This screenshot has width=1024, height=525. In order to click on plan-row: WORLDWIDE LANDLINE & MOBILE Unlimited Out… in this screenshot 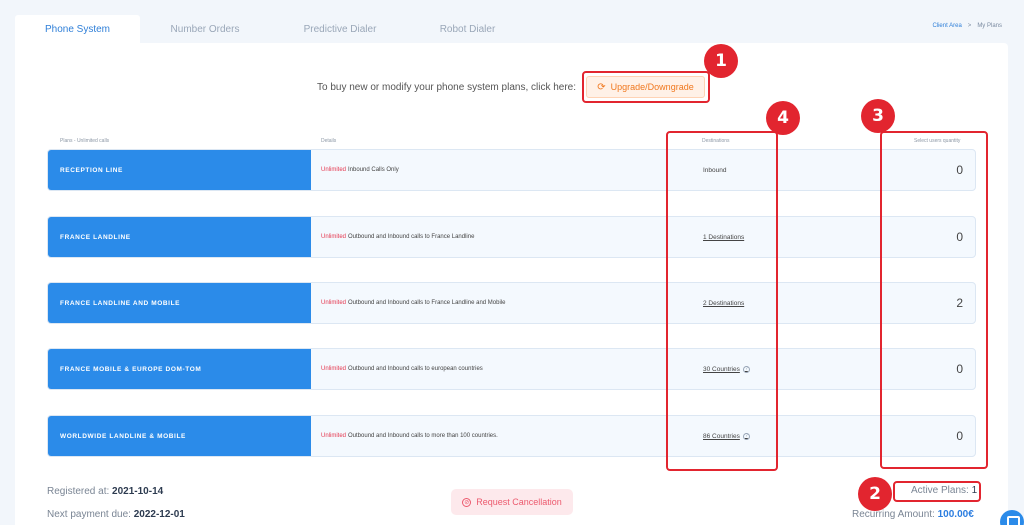, I will do `click(511, 436)`.